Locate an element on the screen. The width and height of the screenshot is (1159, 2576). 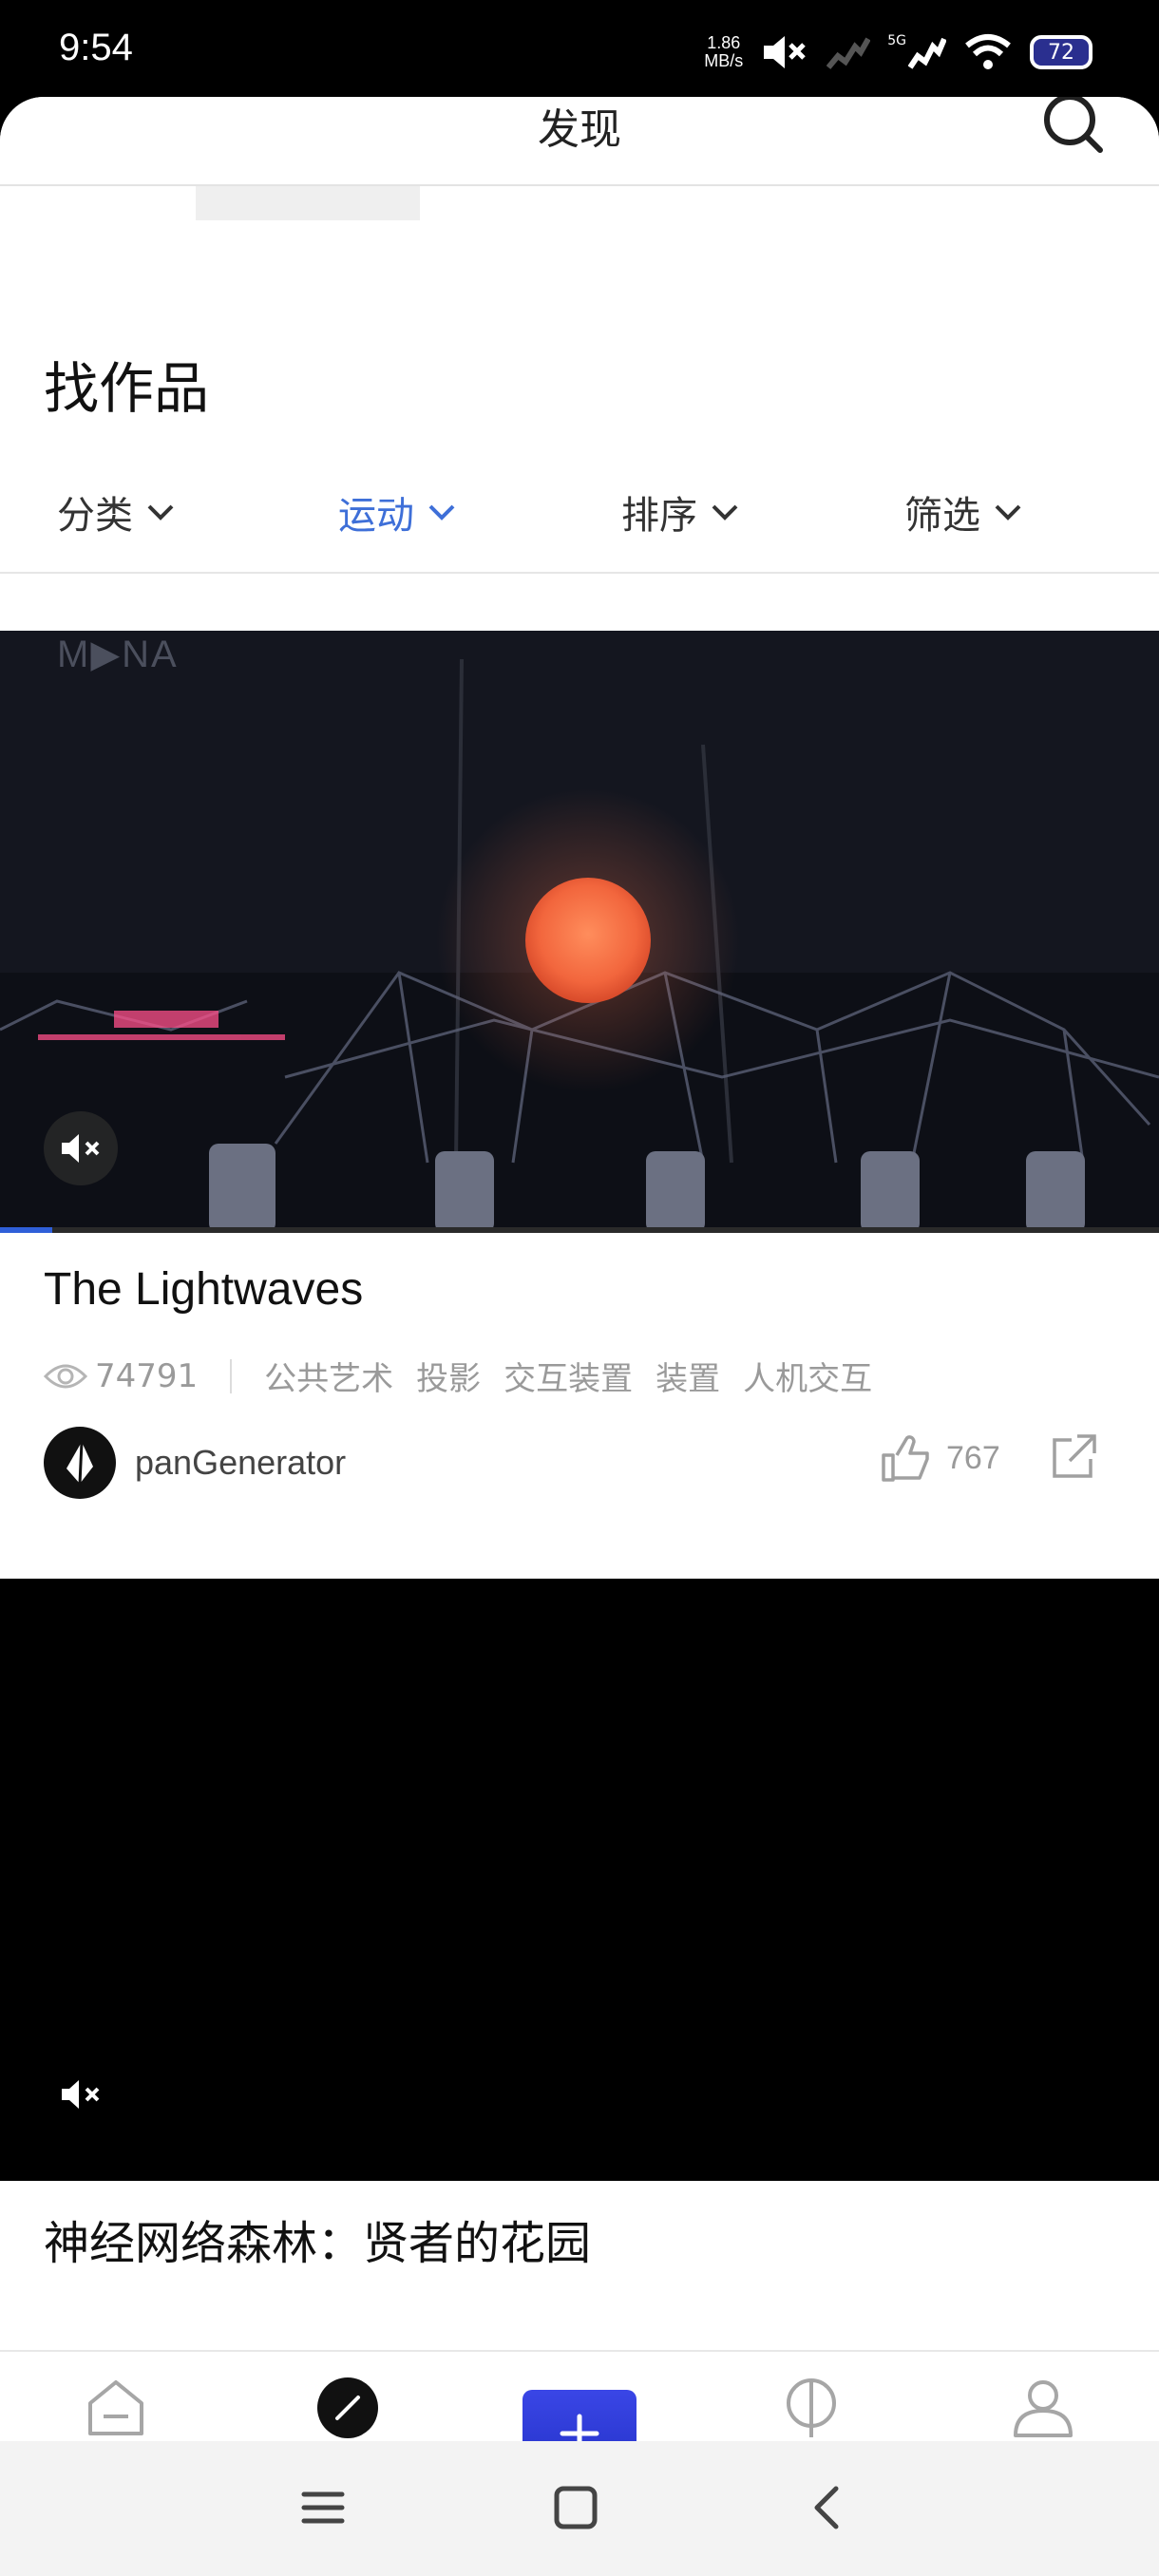
bottom-nav: 首页 发现 线下 我的 is located at coordinates (579, 2395).